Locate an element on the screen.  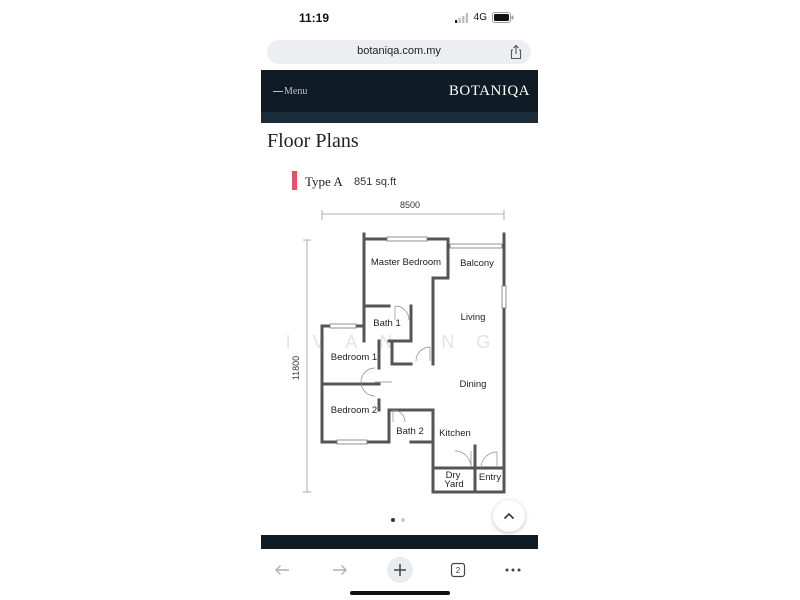
arrow-right-icon is located at coordinates (340, 570).